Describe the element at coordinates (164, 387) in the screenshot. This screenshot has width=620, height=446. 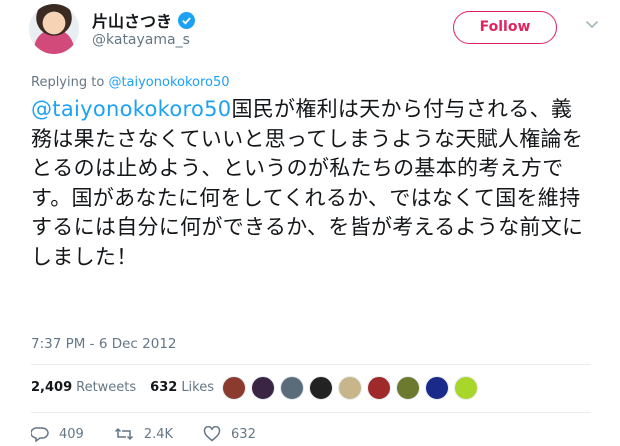
I see `likes-count: 632` at that location.